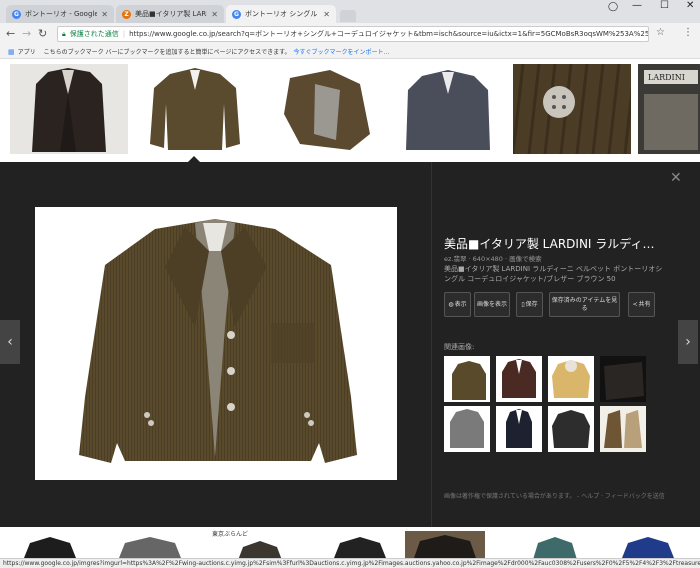 The image size is (700, 568). I want to click on tab-label: ボントーリオ - Google 検索, so click(61, 14).